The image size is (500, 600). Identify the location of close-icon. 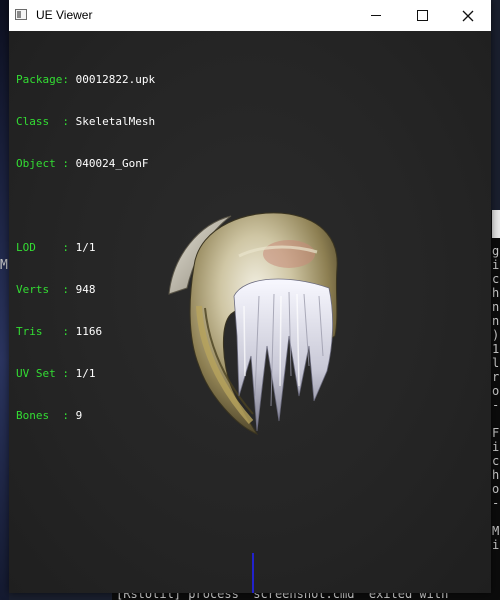
(468, 15).